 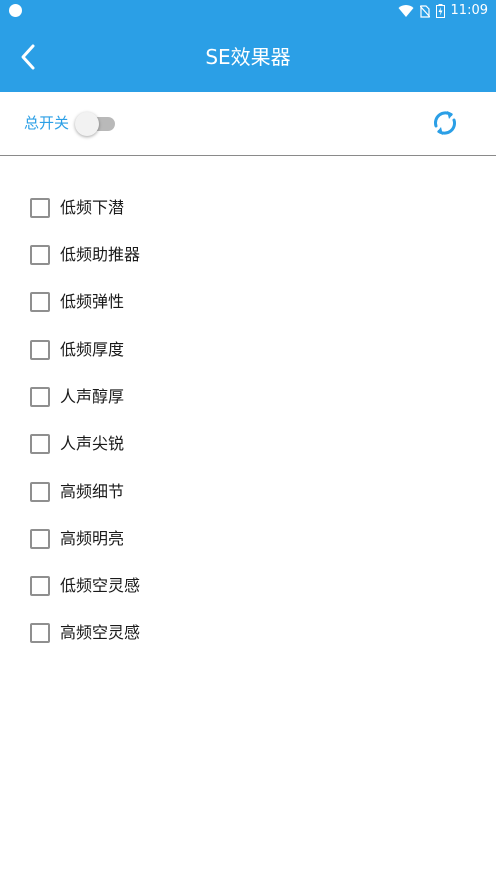 I want to click on effect-label: 高频细节, so click(x=92, y=491).